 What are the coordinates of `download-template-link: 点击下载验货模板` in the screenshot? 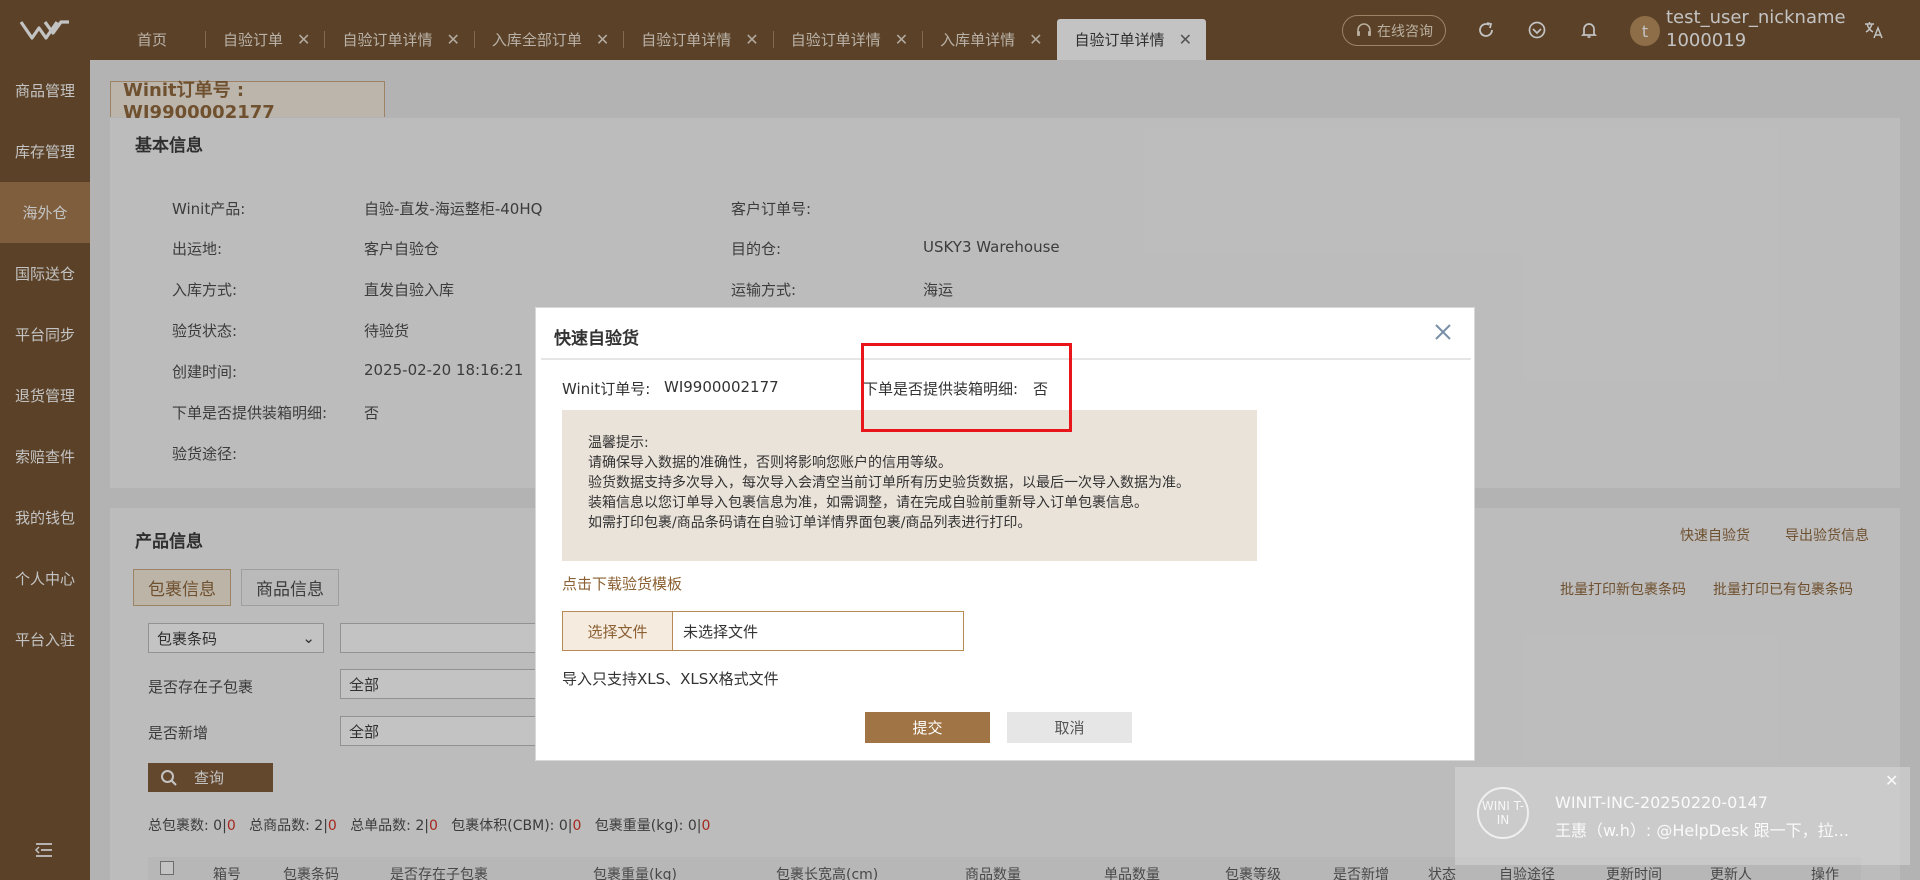 It's located at (622, 583).